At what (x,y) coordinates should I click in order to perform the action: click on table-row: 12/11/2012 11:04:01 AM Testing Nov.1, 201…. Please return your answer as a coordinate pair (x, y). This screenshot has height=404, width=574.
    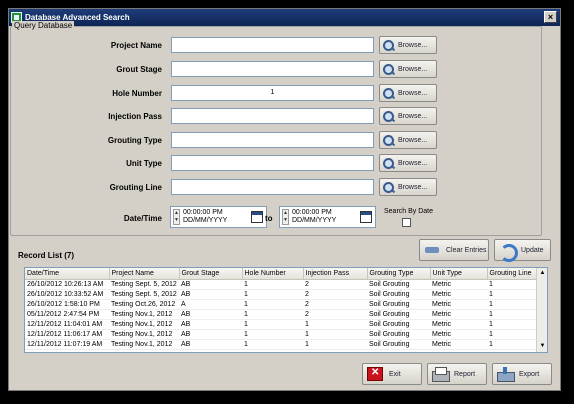
    Looking at the image, I should click on (281, 324).